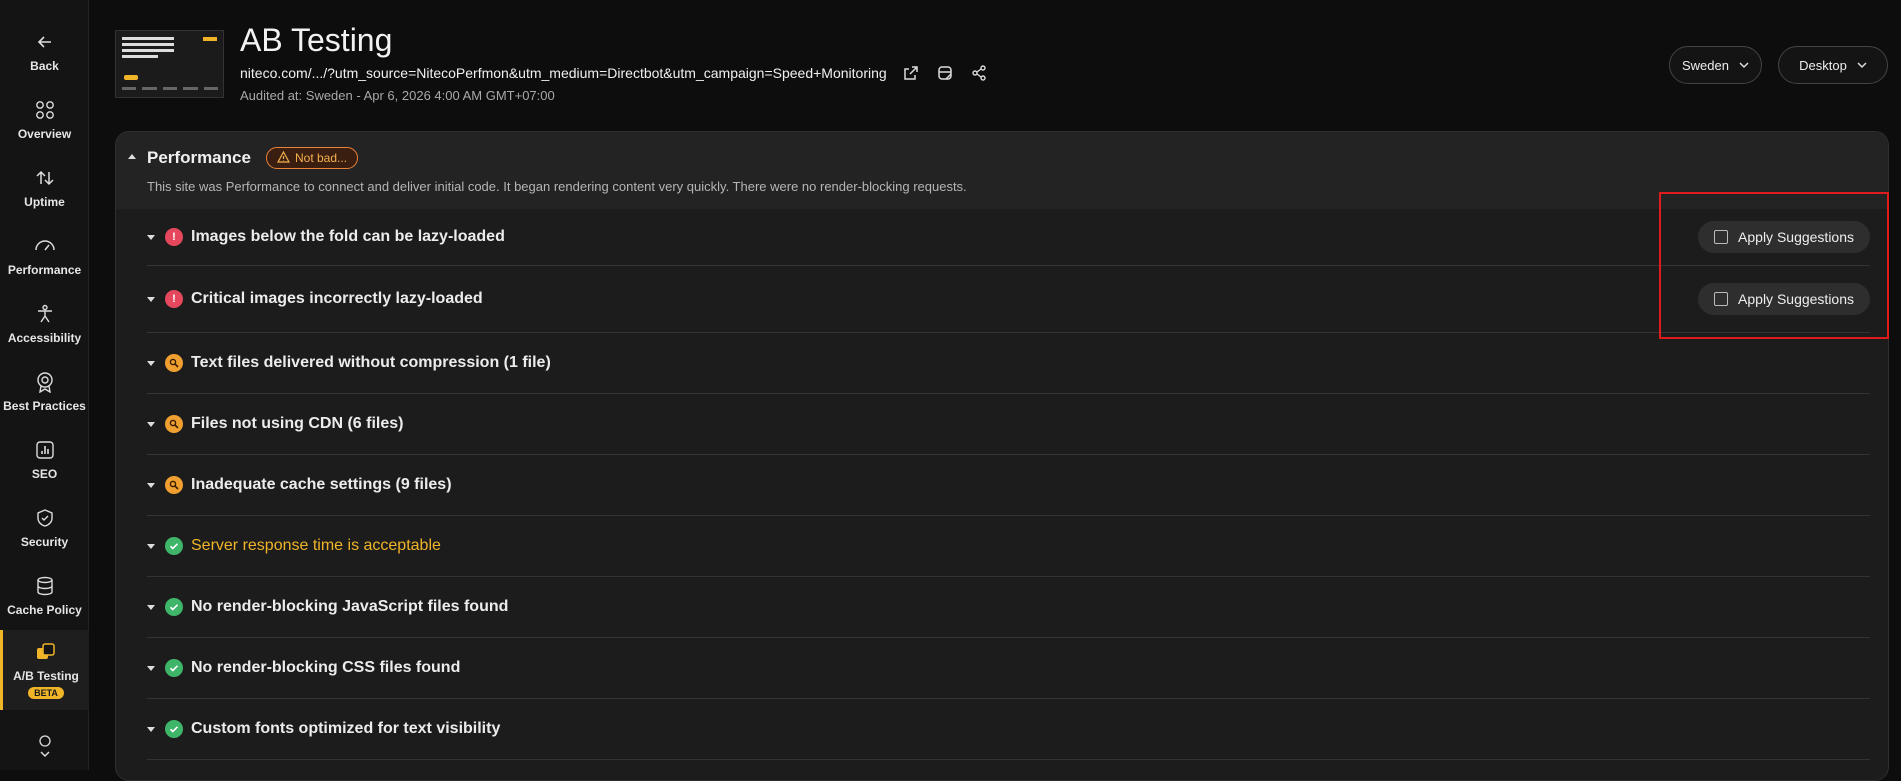  I want to click on sidebar-item-label: SEO, so click(44, 474).